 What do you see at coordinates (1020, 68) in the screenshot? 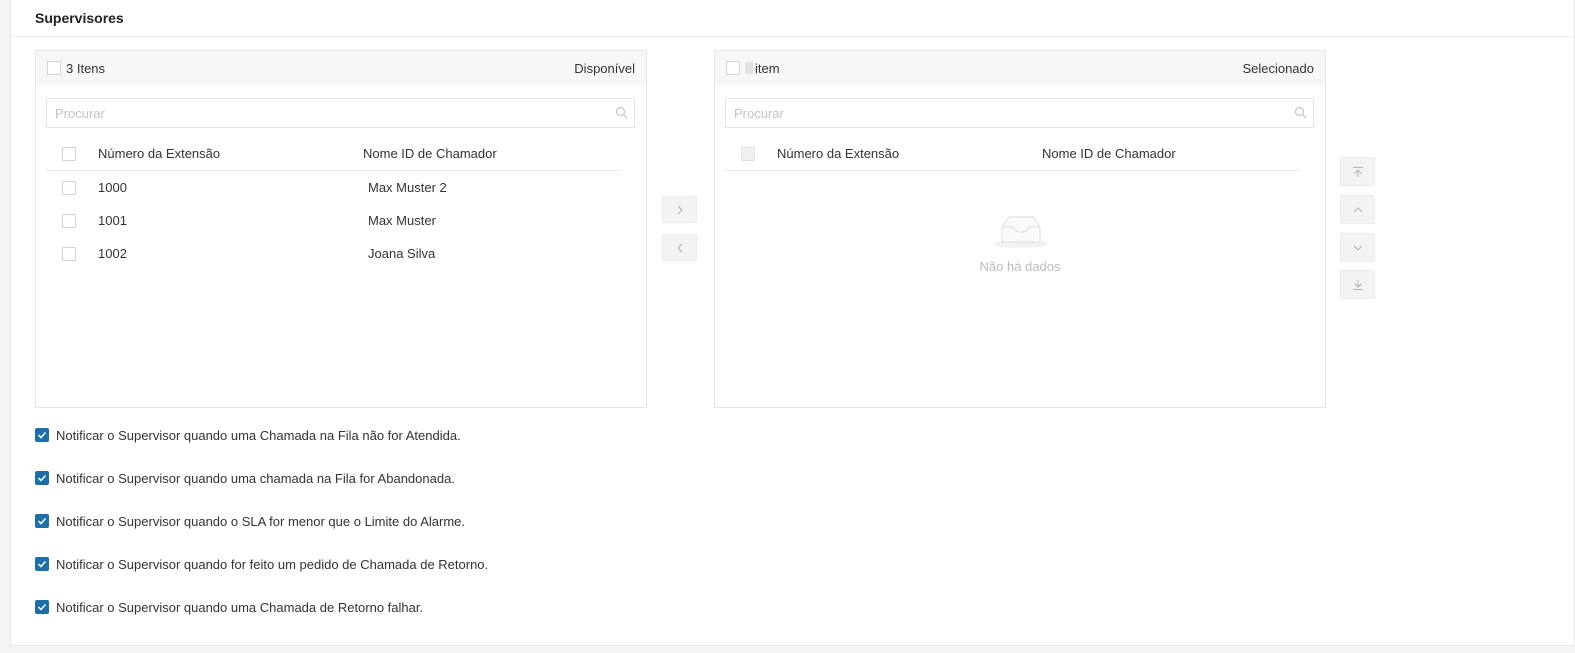
I see `selected-panel-header: item Selecionado` at bounding box center [1020, 68].